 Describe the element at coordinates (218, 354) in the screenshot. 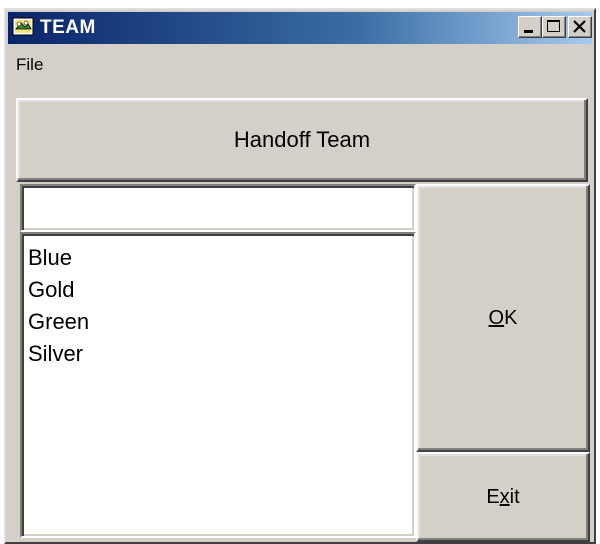

I see `list-item: Silver` at that location.